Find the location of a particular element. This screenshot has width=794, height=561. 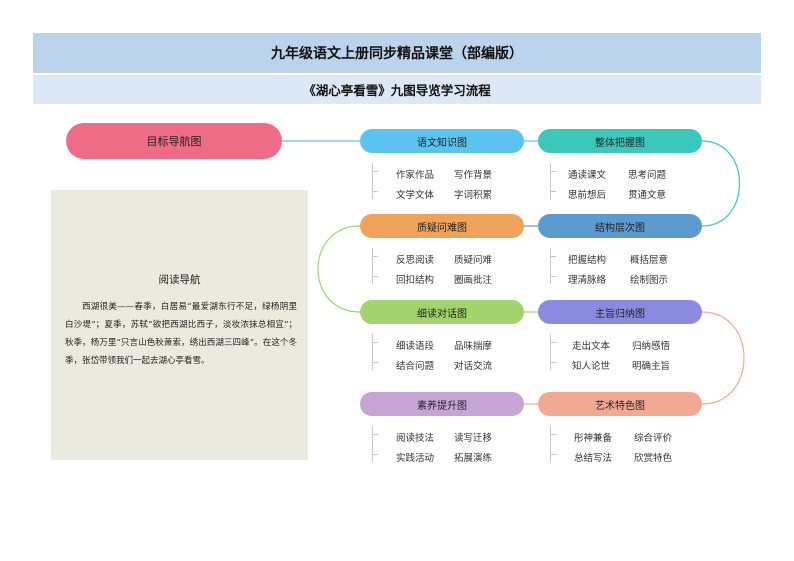

list-item: 综合评价 is located at coordinates (653, 438).